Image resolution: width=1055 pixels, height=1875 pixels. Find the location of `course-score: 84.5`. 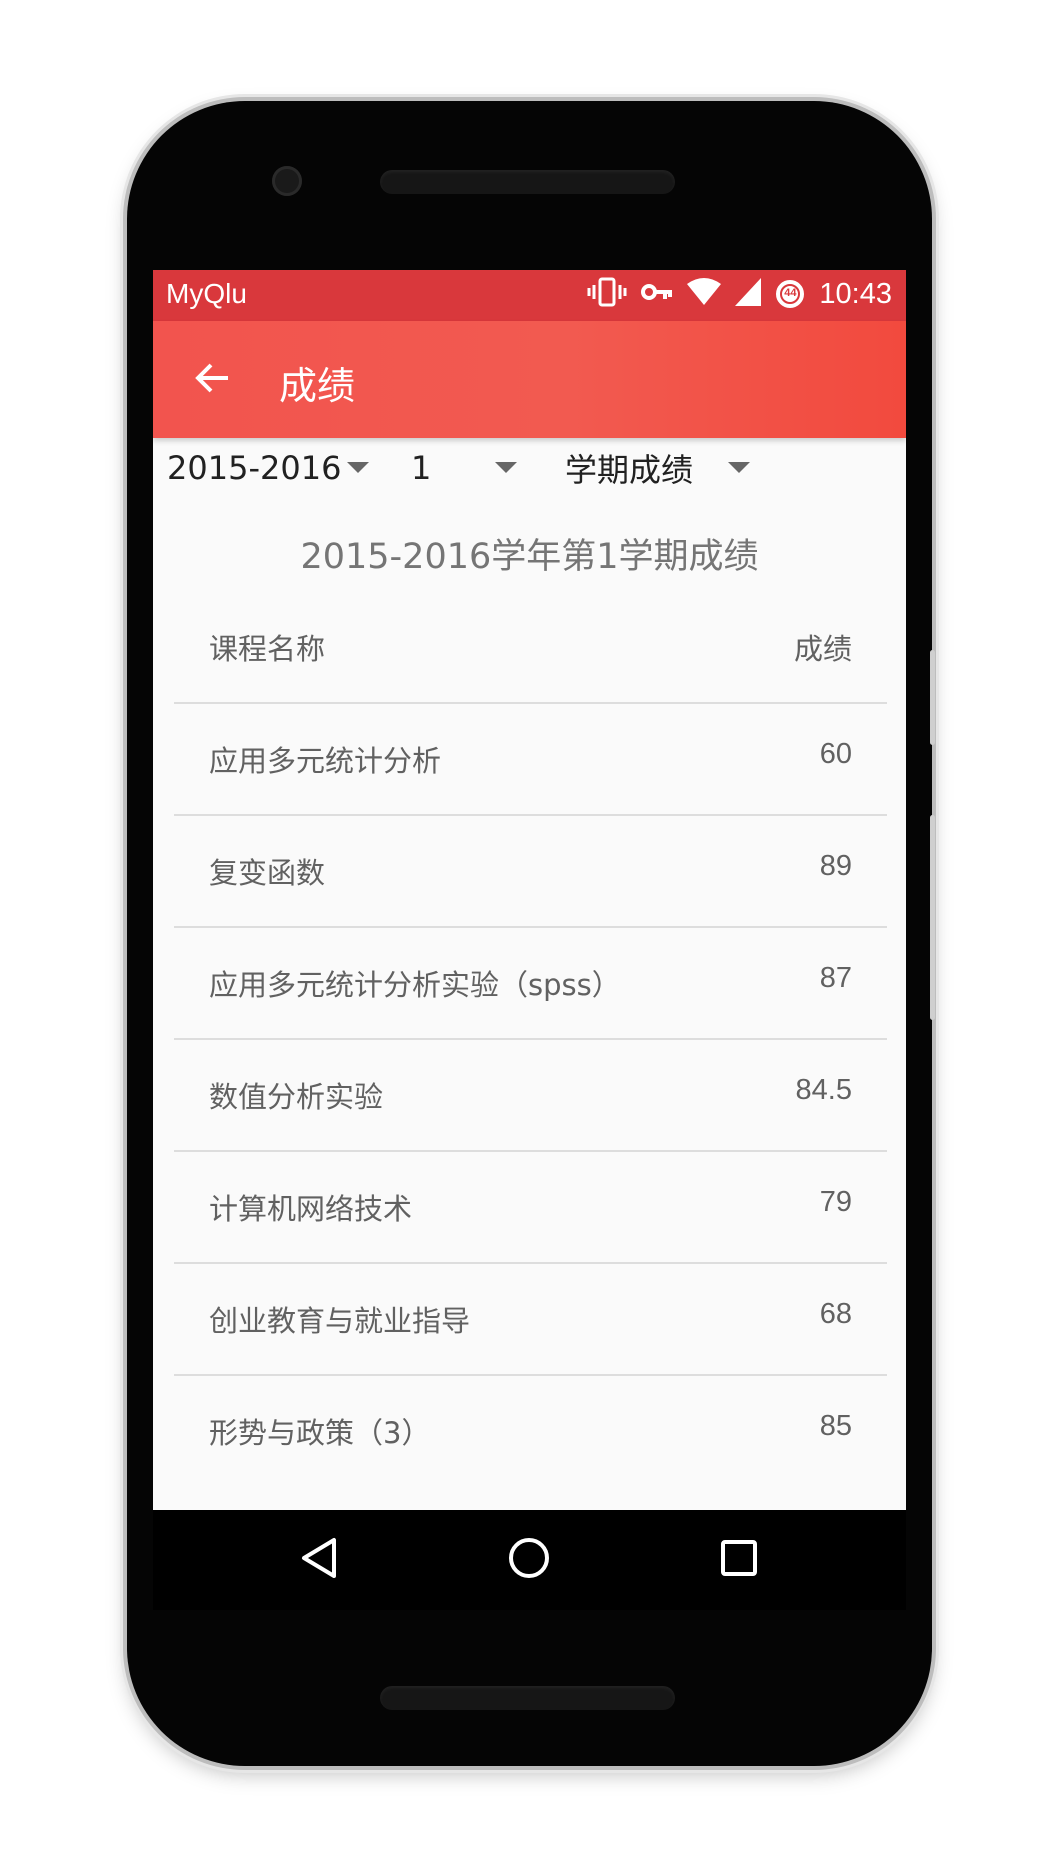

course-score: 84.5 is located at coordinates (823, 1090).